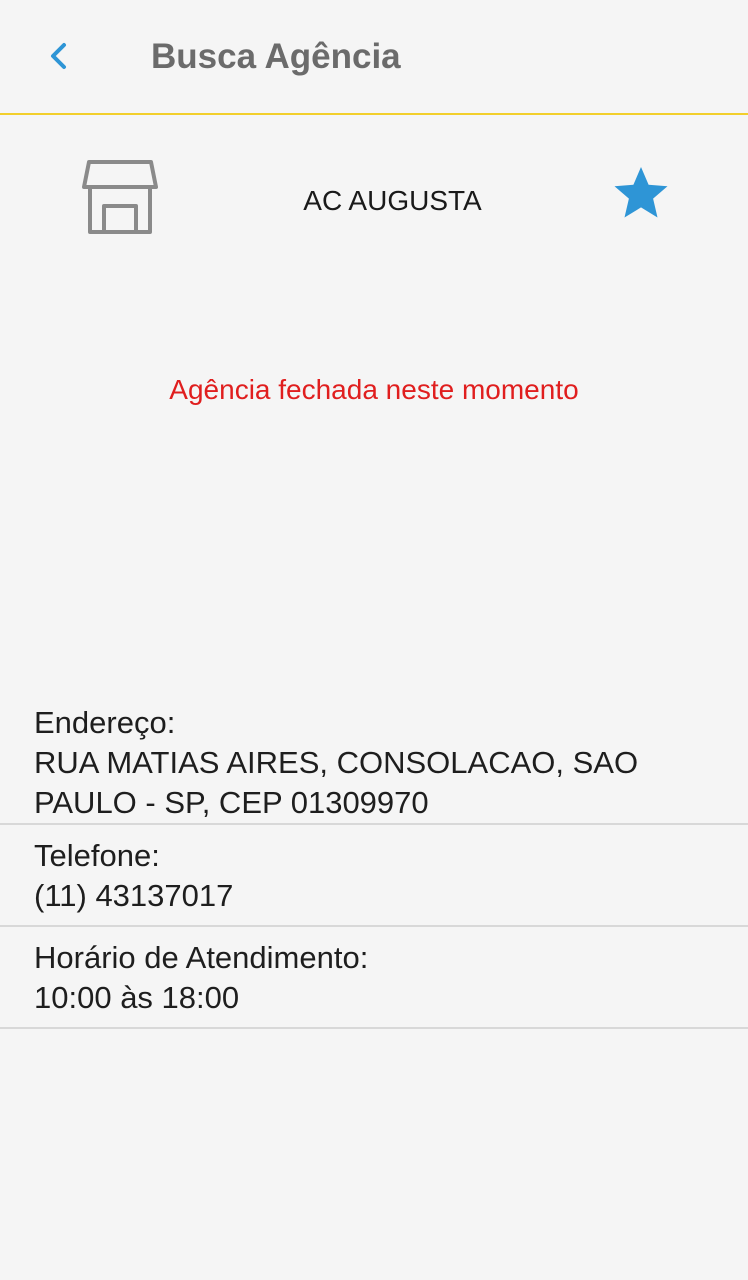 The image size is (748, 1280). I want to click on phone-label: Telefone:, so click(97, 855).